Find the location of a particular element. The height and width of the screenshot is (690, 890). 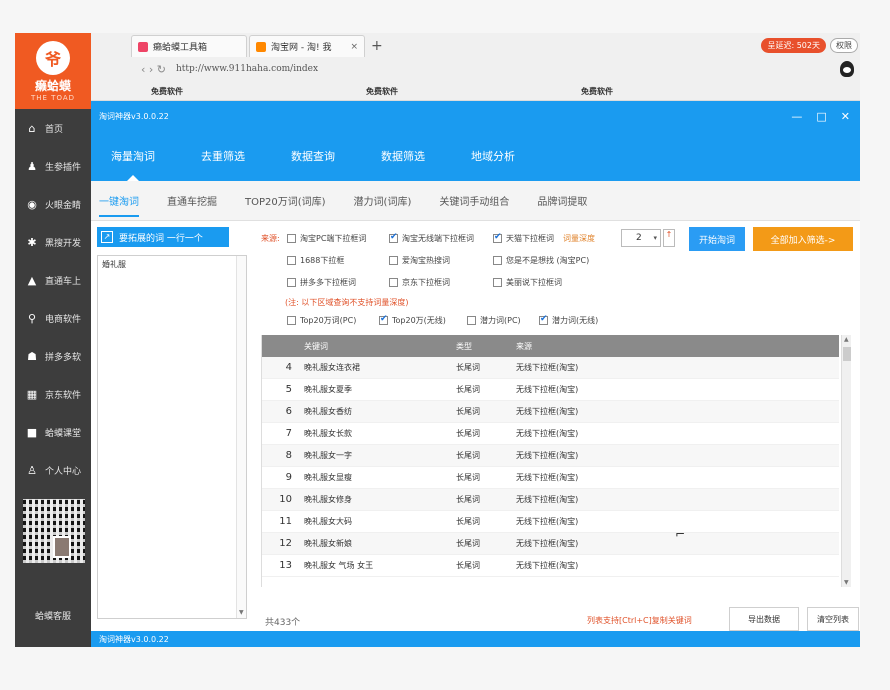

depth-up-icon: ↑ is located at coordinates (669, 238).